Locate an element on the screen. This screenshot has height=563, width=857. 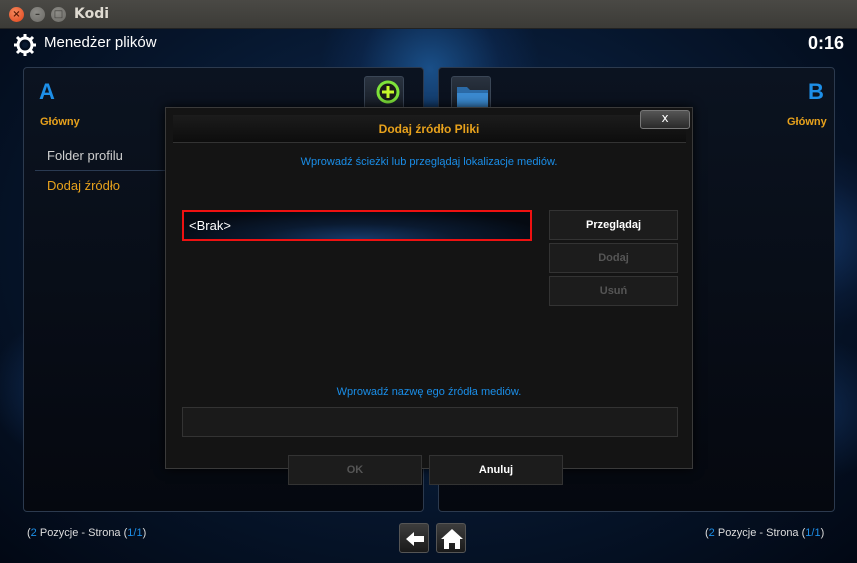
right-panel-letter: B is located at coordinates (816, 91).